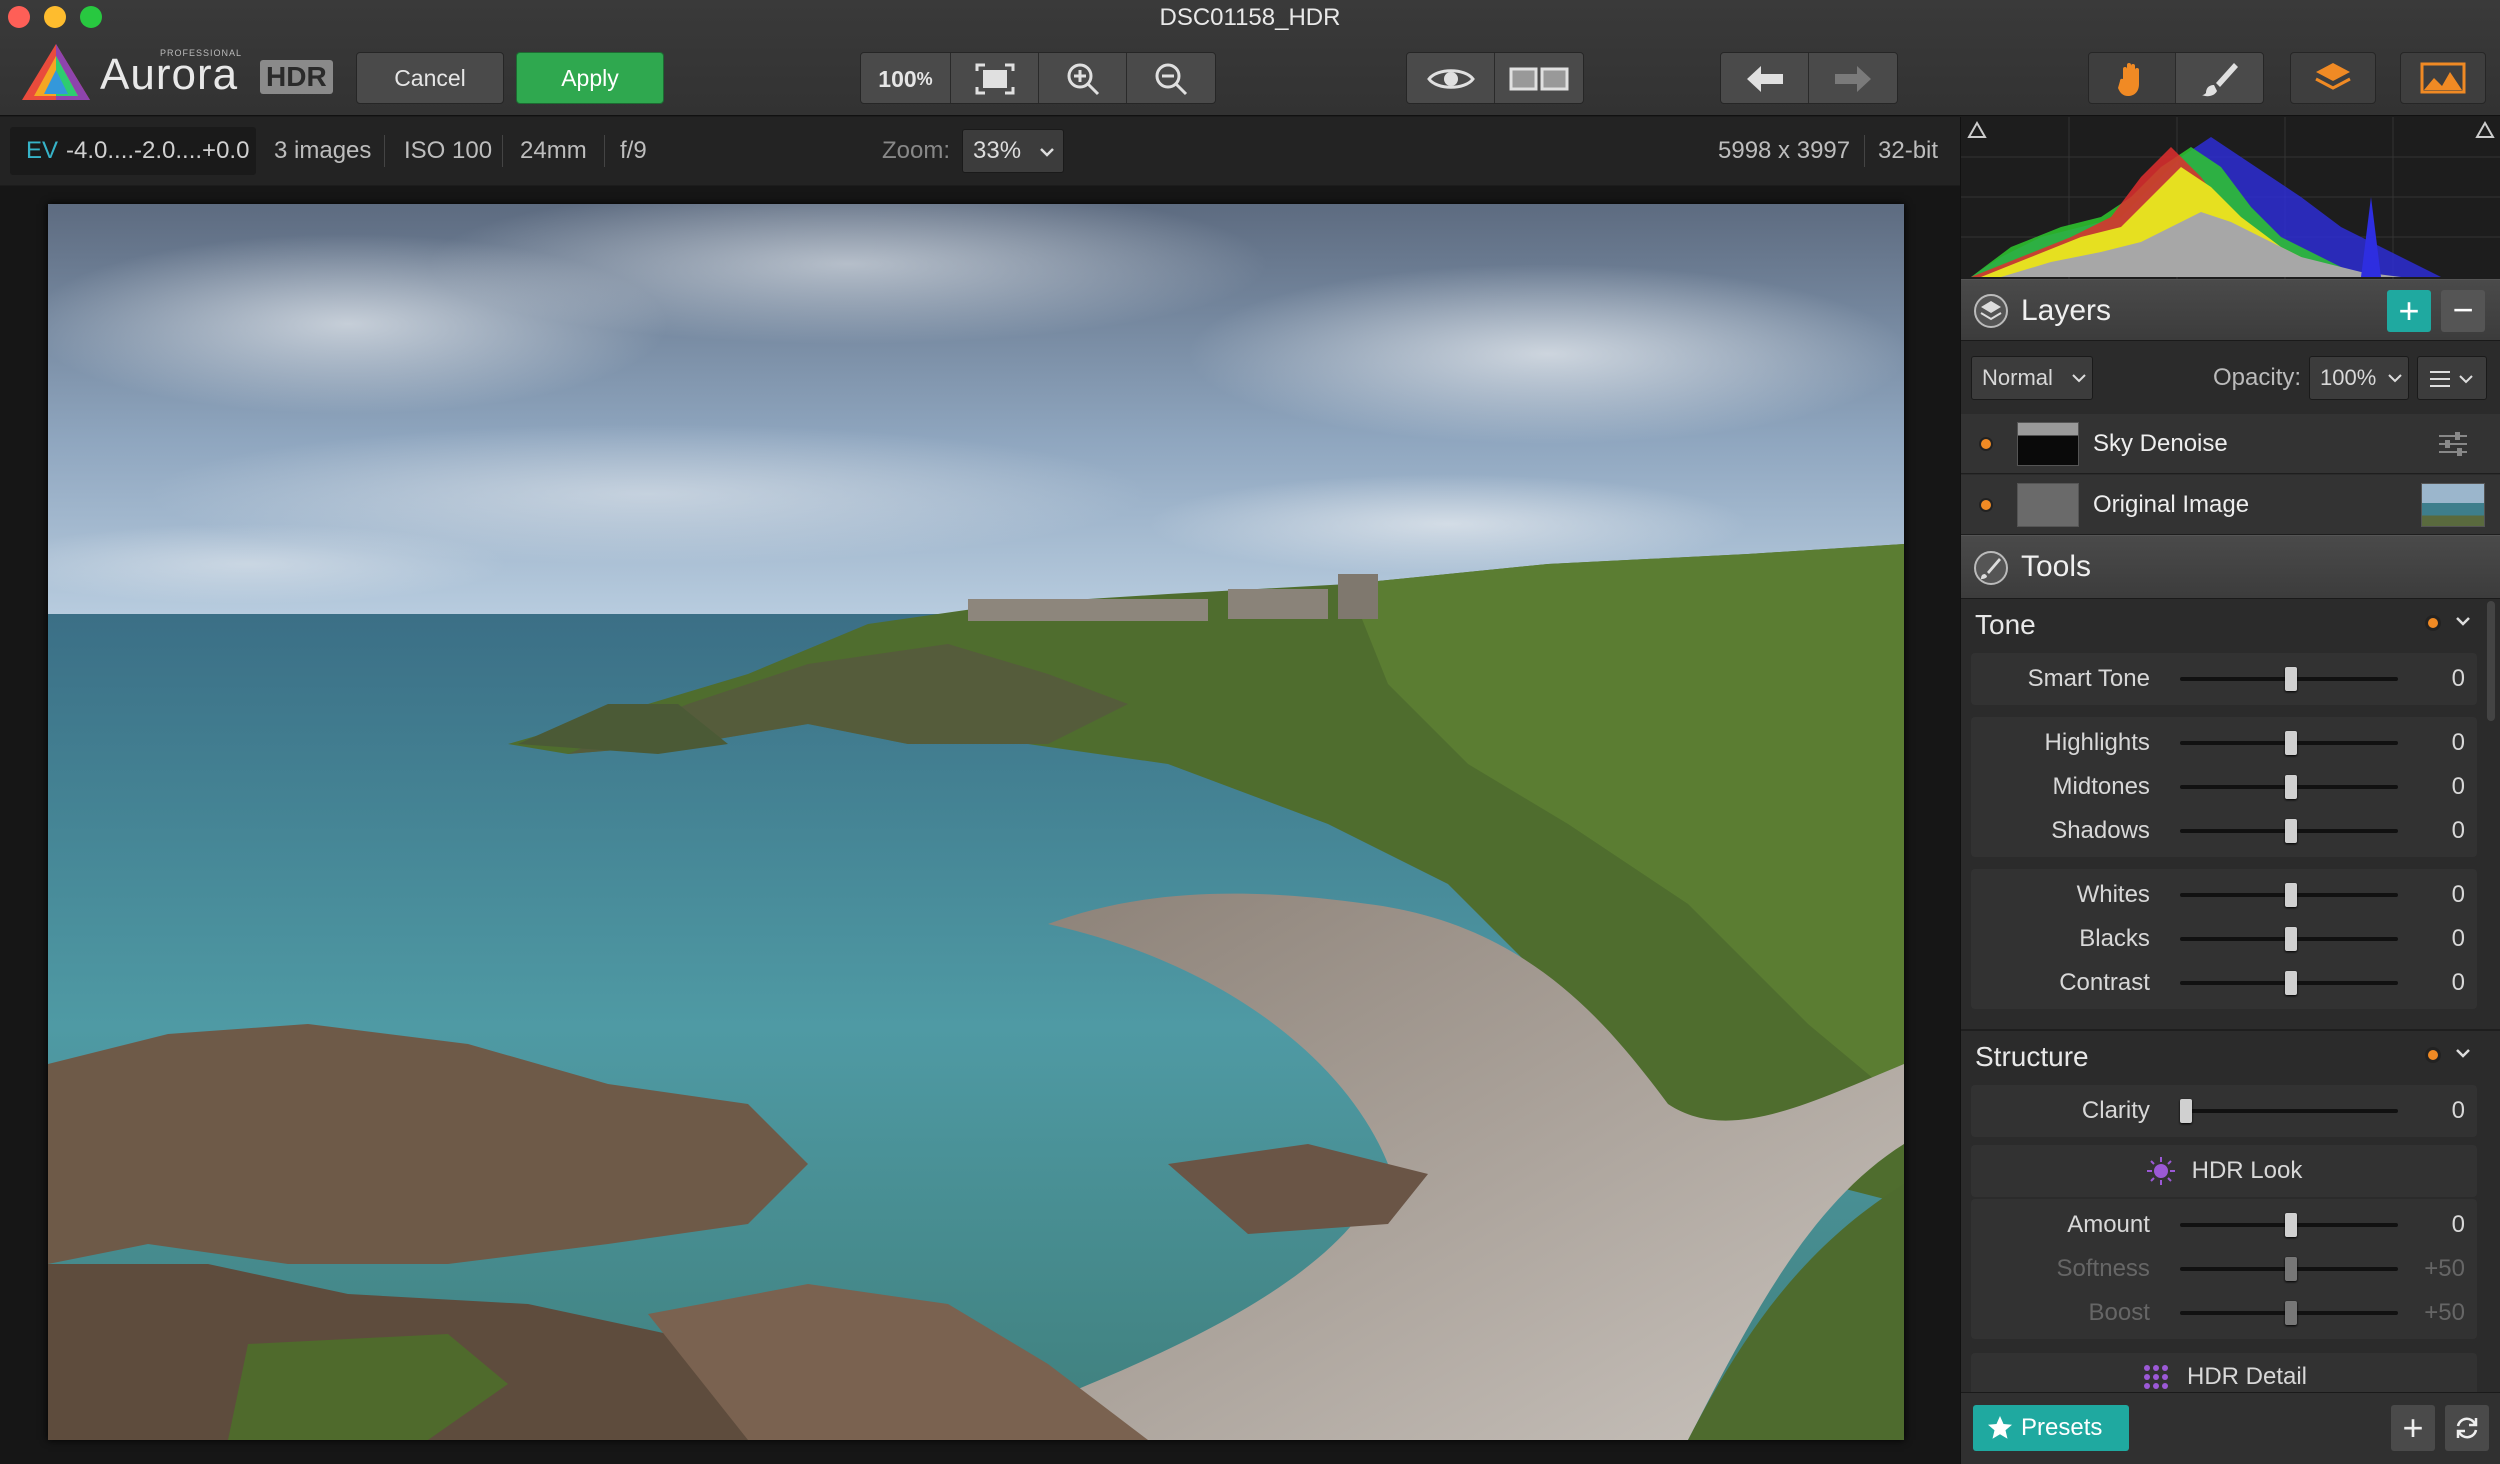  What do you see at coordinates (2257, 377) in the screenshot?
I see `opacity-label: Opacity:` at bounding box center [2257, 377].